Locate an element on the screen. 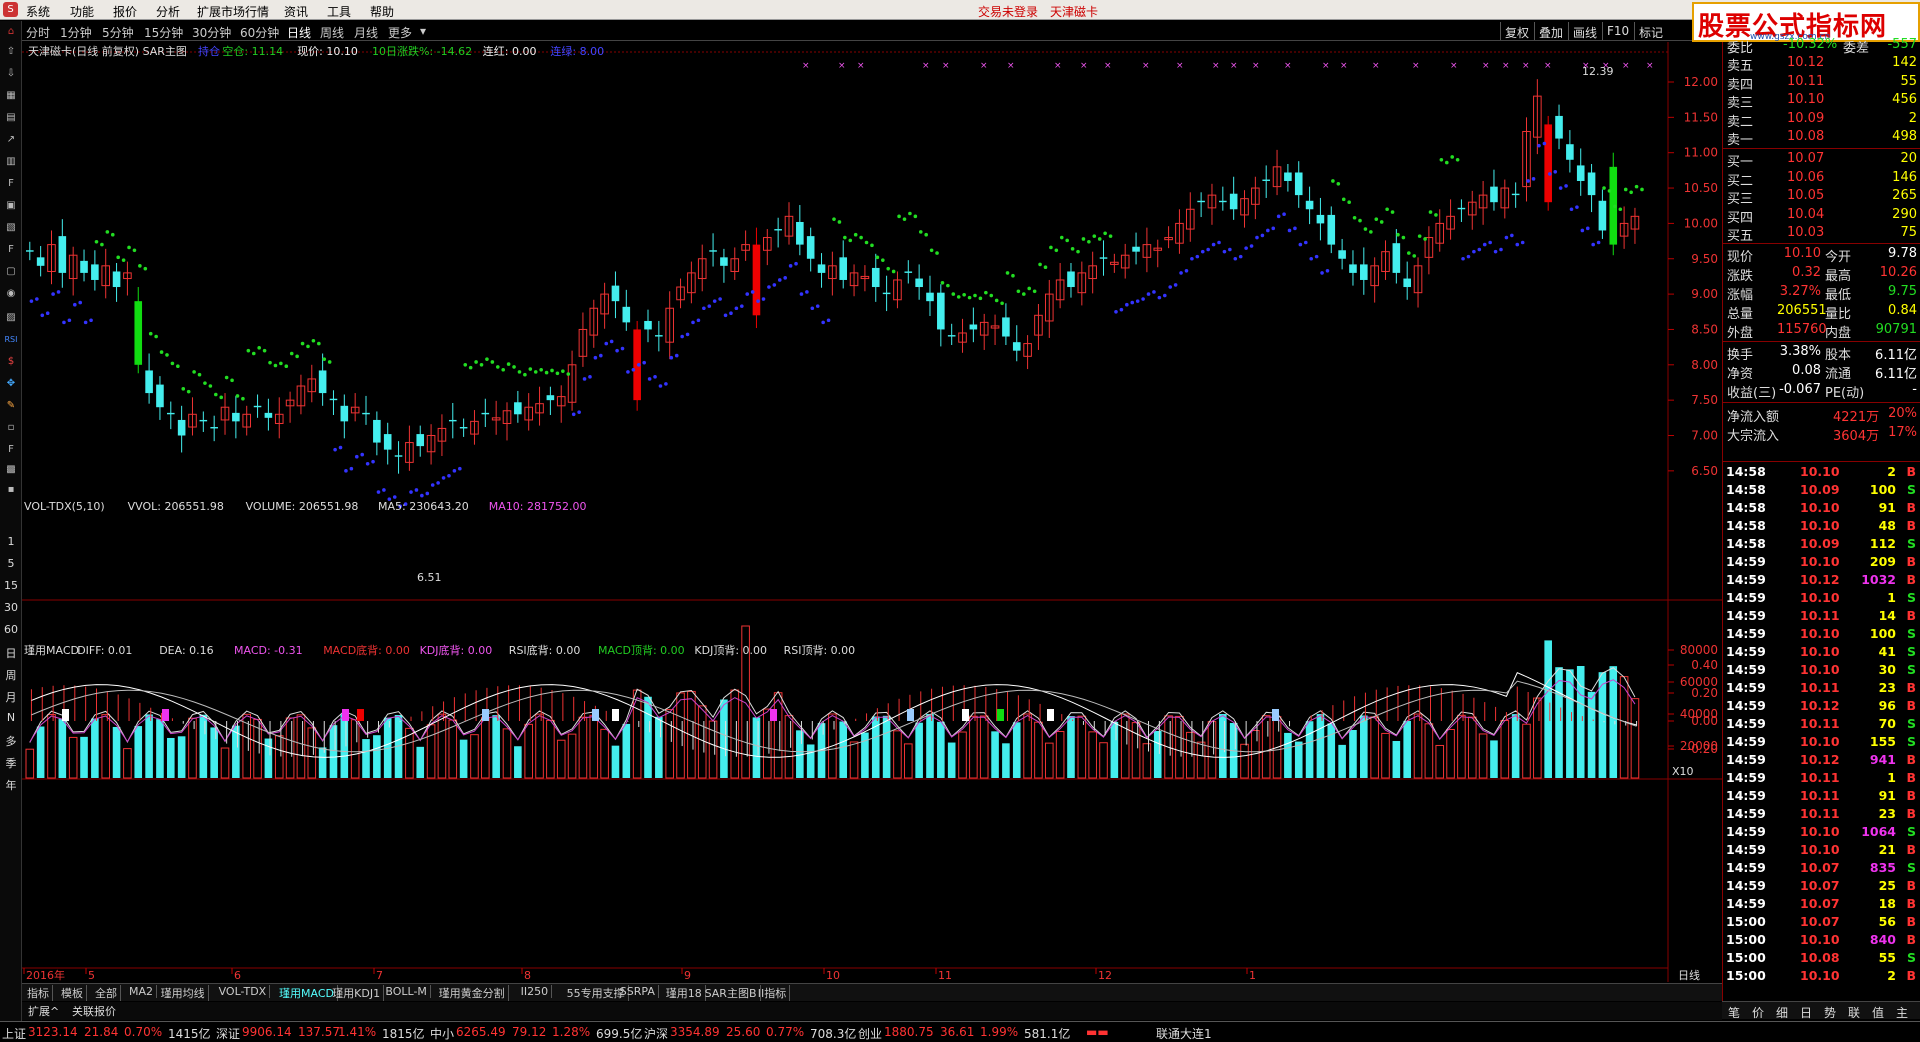 This screenshot has height=1042, width=1920. tick-row: 14:58 10.10 91 B is located at coordinates (1821, 508).